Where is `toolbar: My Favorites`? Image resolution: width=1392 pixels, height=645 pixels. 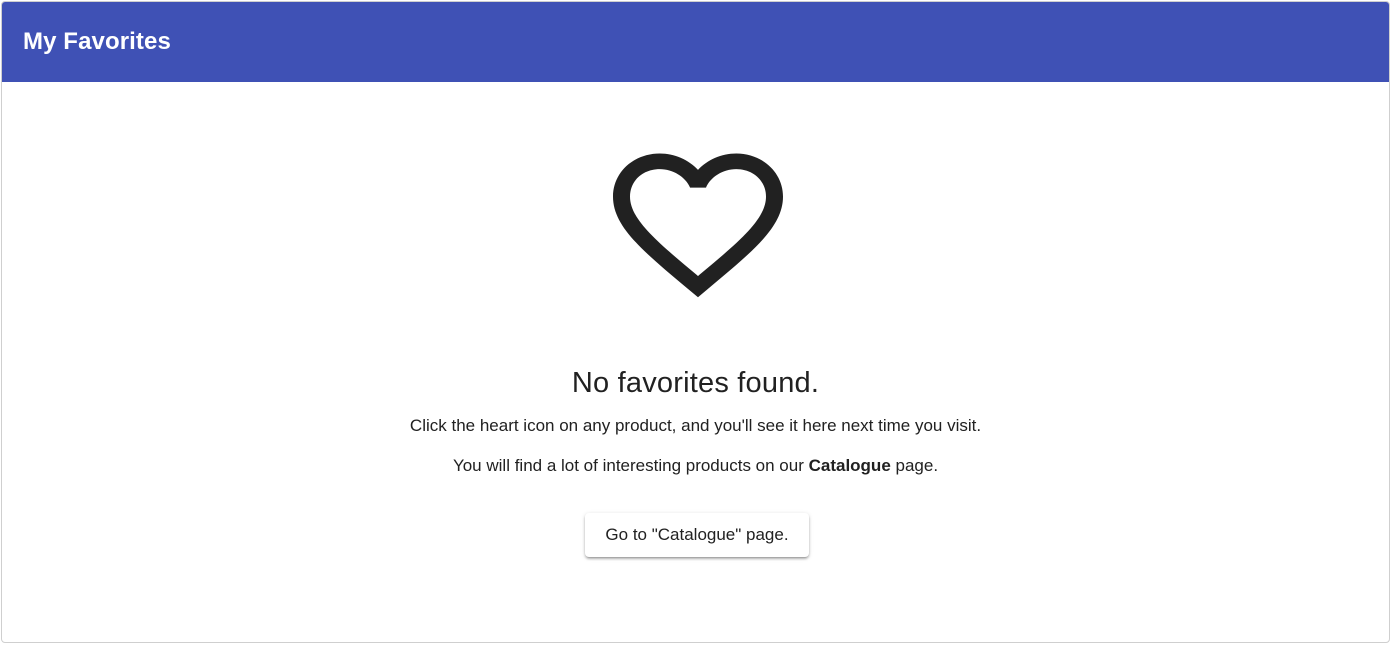
toolbar: My Favorites is located at coordinates (695, 42).